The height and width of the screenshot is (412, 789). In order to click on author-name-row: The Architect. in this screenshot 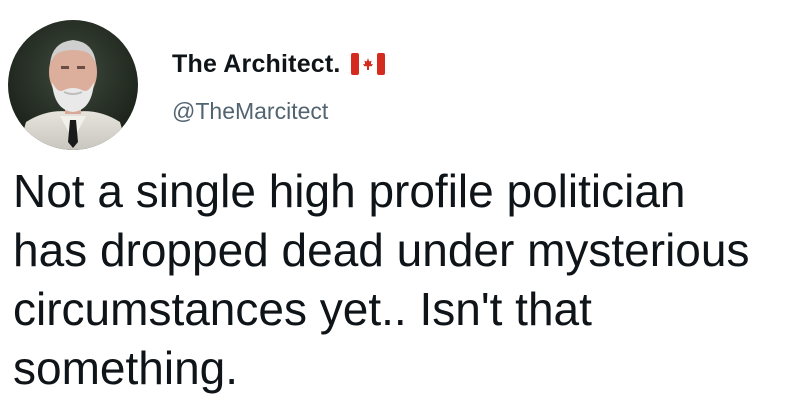, I will do `click(278, 64)`.